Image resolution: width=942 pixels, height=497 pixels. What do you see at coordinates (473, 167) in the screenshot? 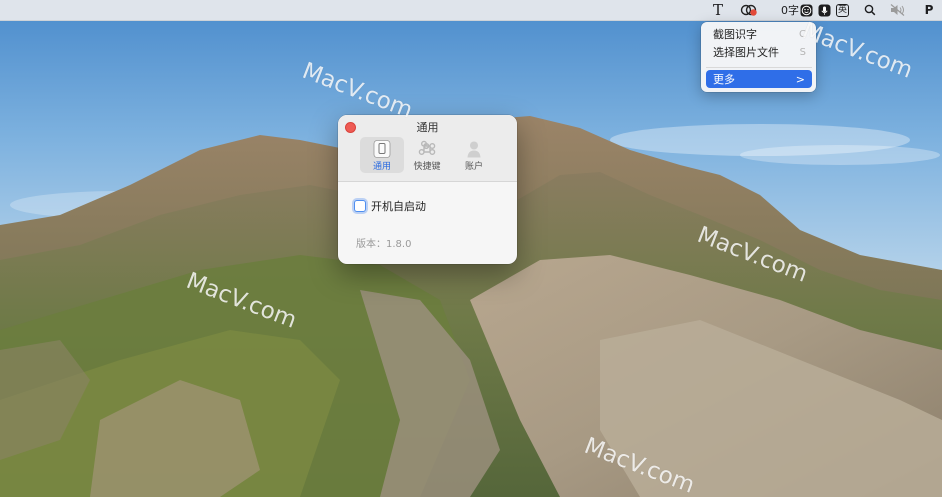
I see `tab-label: 账户` at bounding box center [473, 167].